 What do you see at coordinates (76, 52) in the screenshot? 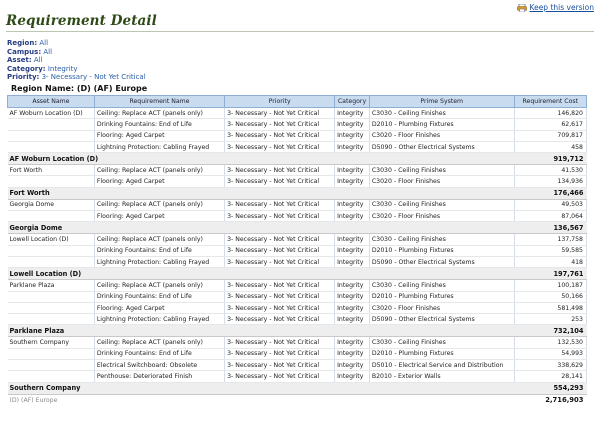
I see `filter-row: Campus: All` at bounding box center [76, 52].